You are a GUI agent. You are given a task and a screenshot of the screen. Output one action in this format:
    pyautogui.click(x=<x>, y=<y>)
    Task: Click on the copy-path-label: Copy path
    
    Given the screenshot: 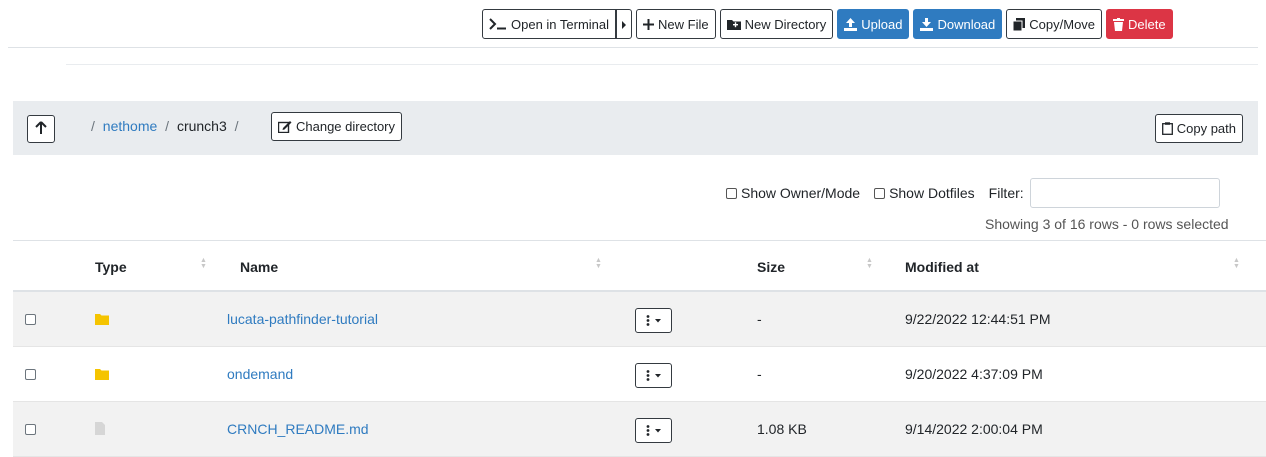 What is the action you would take?
    pyautogui.click(x=1206, y=128)
    